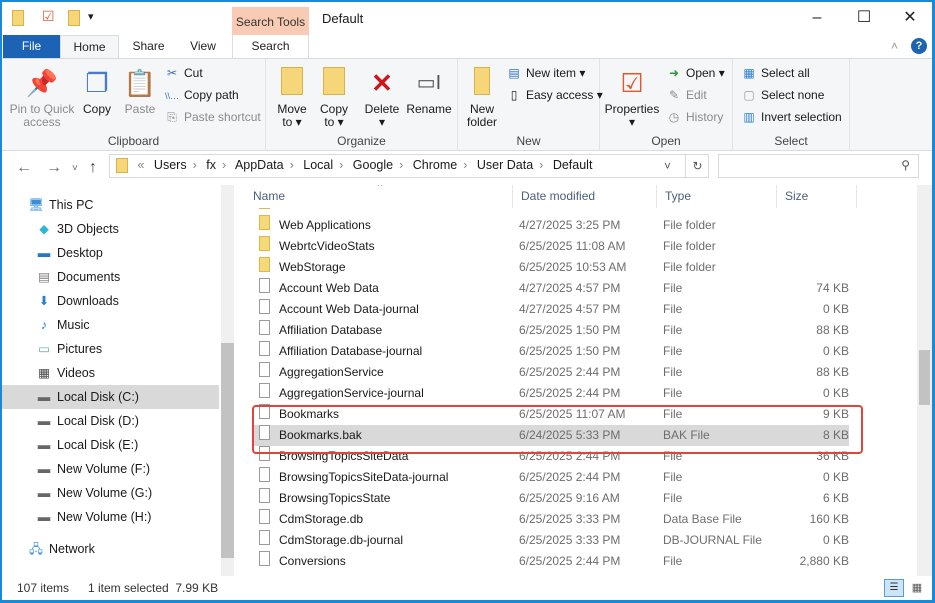 This screenshot has height=603, width=935. Describe the element at coordinates (110, 229) in the screenshot. I see `nav-item-3d-objects: ◆ 3D Objects` at that location.